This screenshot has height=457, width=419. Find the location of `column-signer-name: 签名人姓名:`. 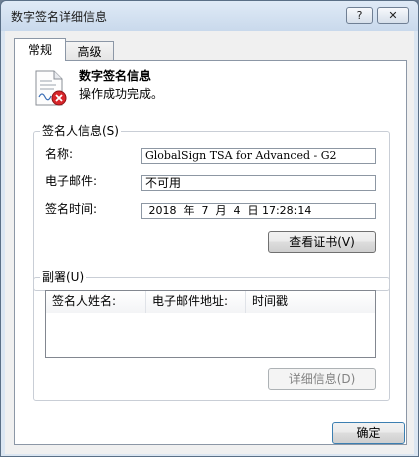

column-signer-name: 签名人姓名: is located at coordinates (96, 302).